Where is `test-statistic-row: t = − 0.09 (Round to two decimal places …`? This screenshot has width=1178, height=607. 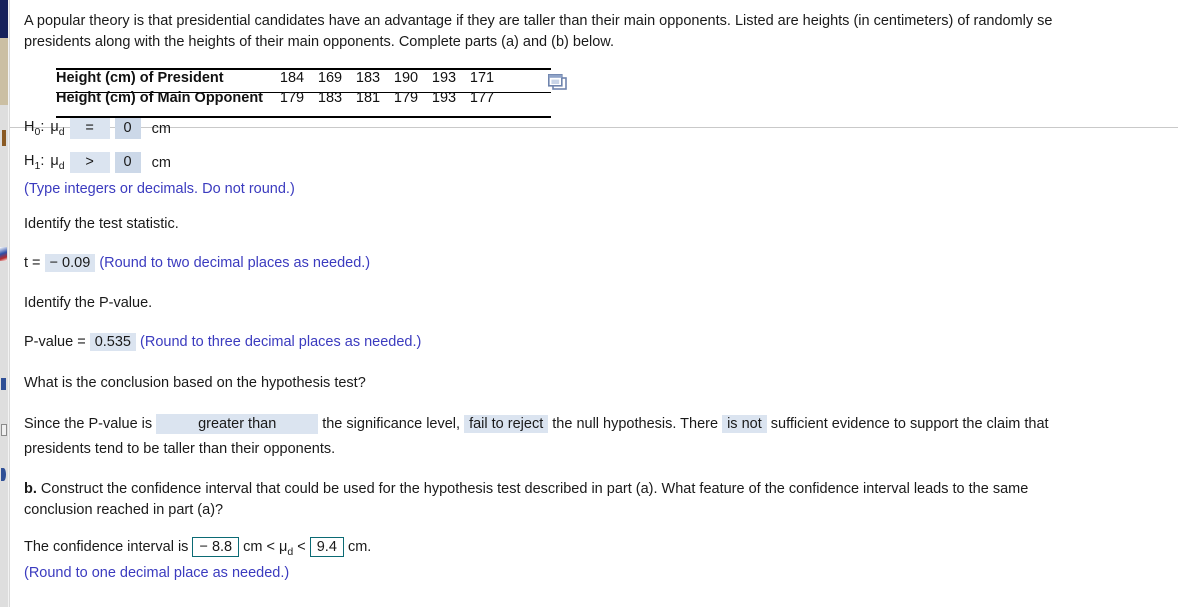
test-statistic-row: t = − 0.09 (Round to two decimal places … is located at coordinates (197, 263).